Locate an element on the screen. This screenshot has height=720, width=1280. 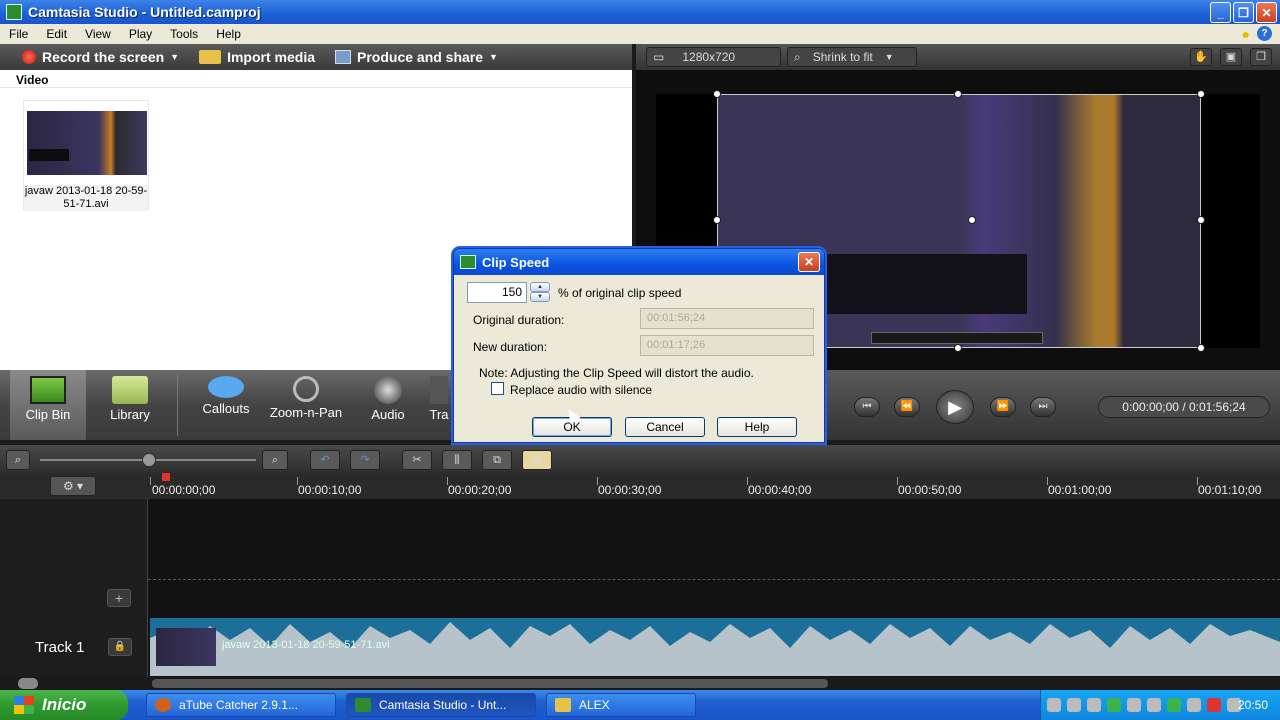
tool-clip-bin-label: Clip Bin is located at coordinates (48, 414).